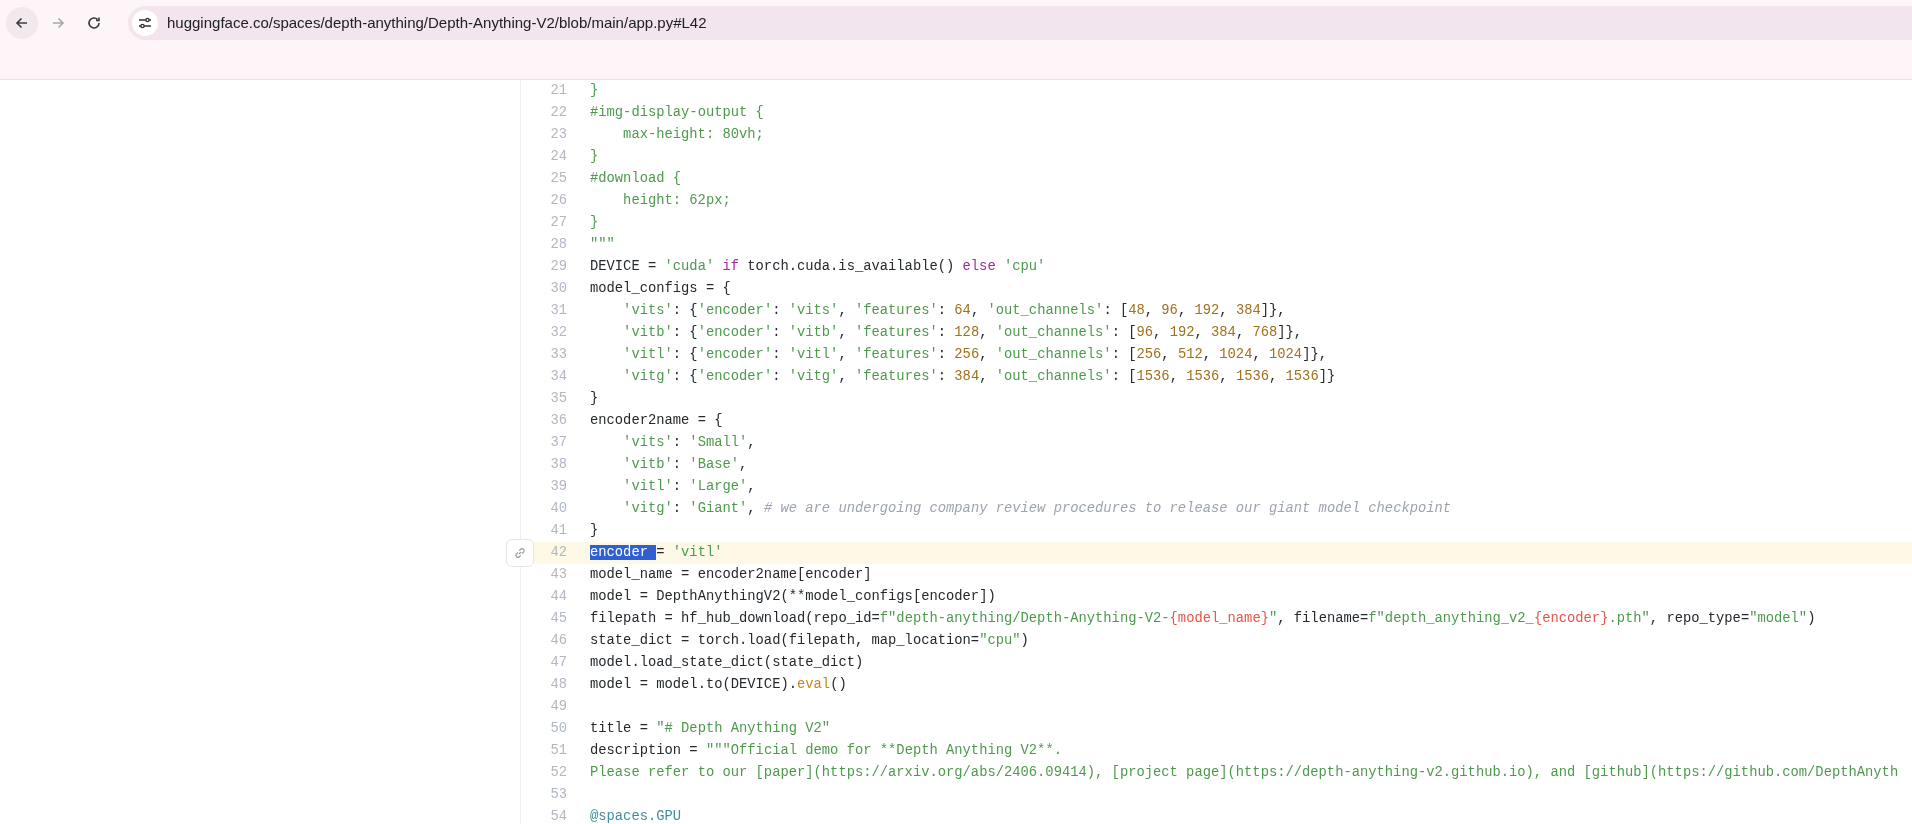 The height and width of the screenshot is (824, 1912). Describe the element at coordinates (558, 244) in the screenshot. I see `line-number: 28` at that location.